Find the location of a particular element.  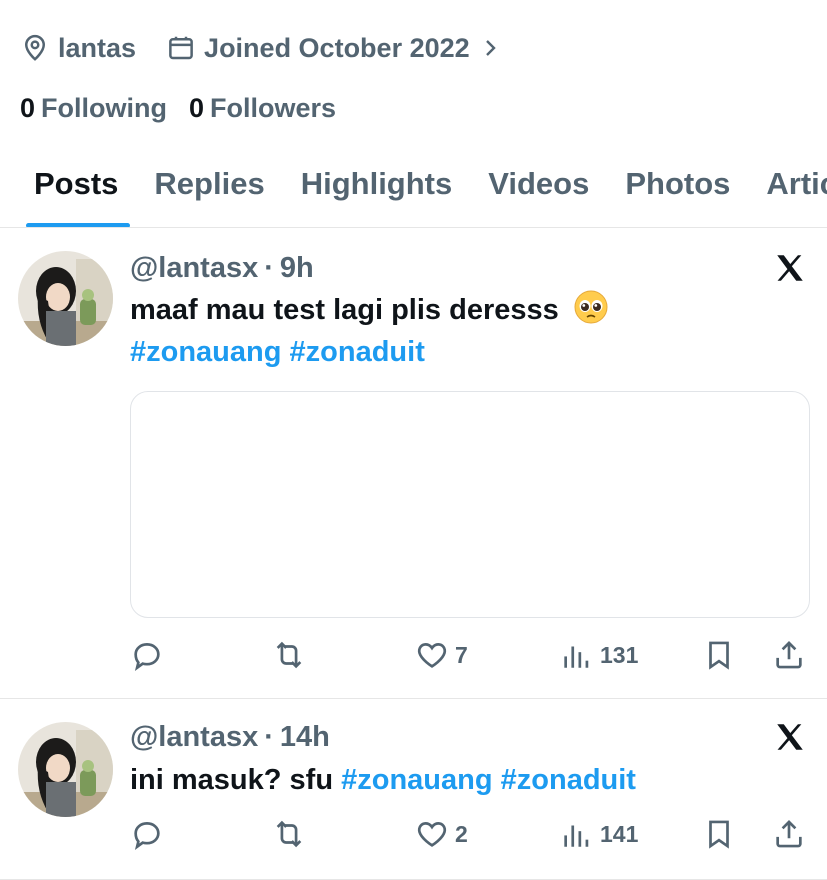

pleading-face-emoji is located at coordinates (591, 307).